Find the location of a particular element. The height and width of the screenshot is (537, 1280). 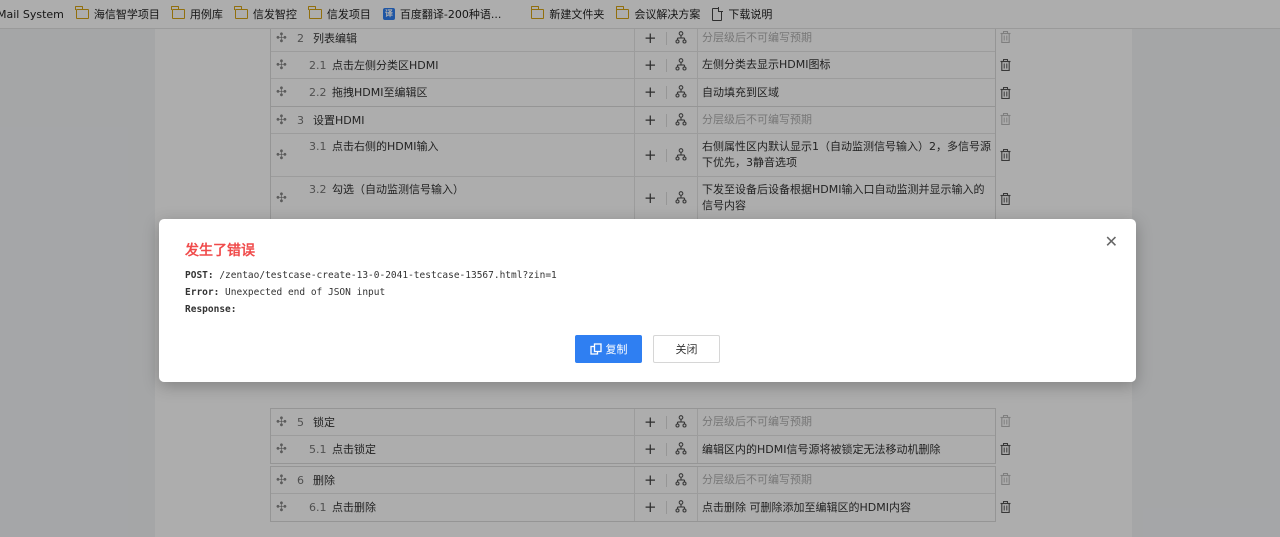

close-icon: ✕ is located at coordinates (1111, 242).